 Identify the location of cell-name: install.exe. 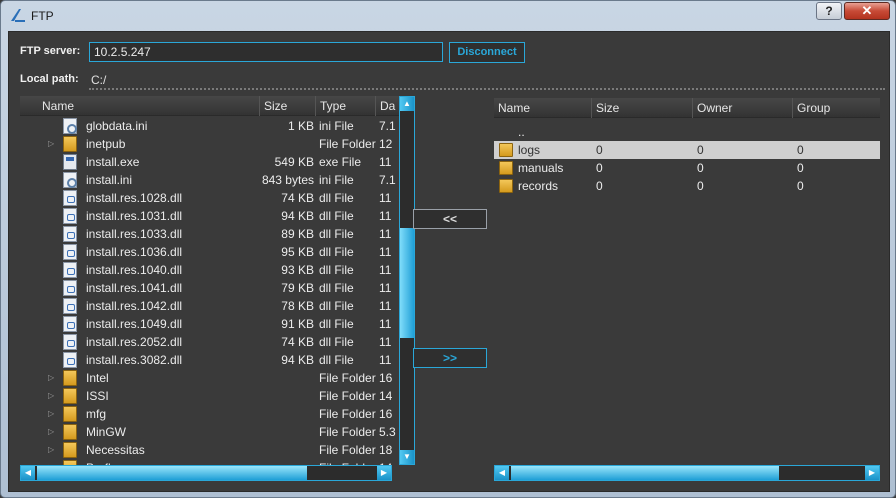
(113, 162).